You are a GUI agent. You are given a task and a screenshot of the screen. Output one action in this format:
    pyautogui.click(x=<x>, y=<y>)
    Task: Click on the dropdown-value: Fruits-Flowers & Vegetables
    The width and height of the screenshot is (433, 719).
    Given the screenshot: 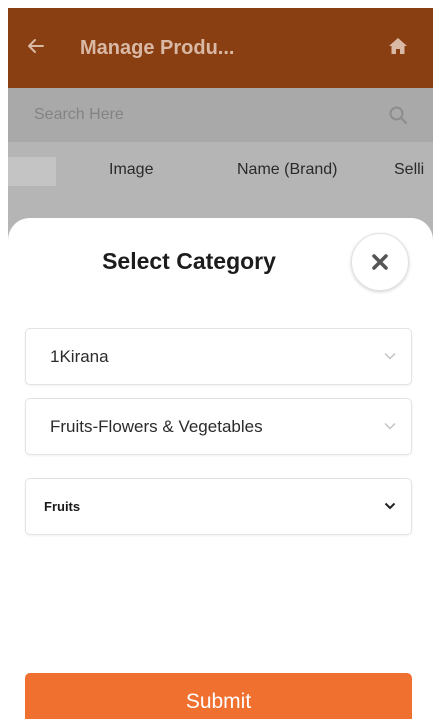 What is the action you would take?
    pyautogui.click(x=156, y=426)
    